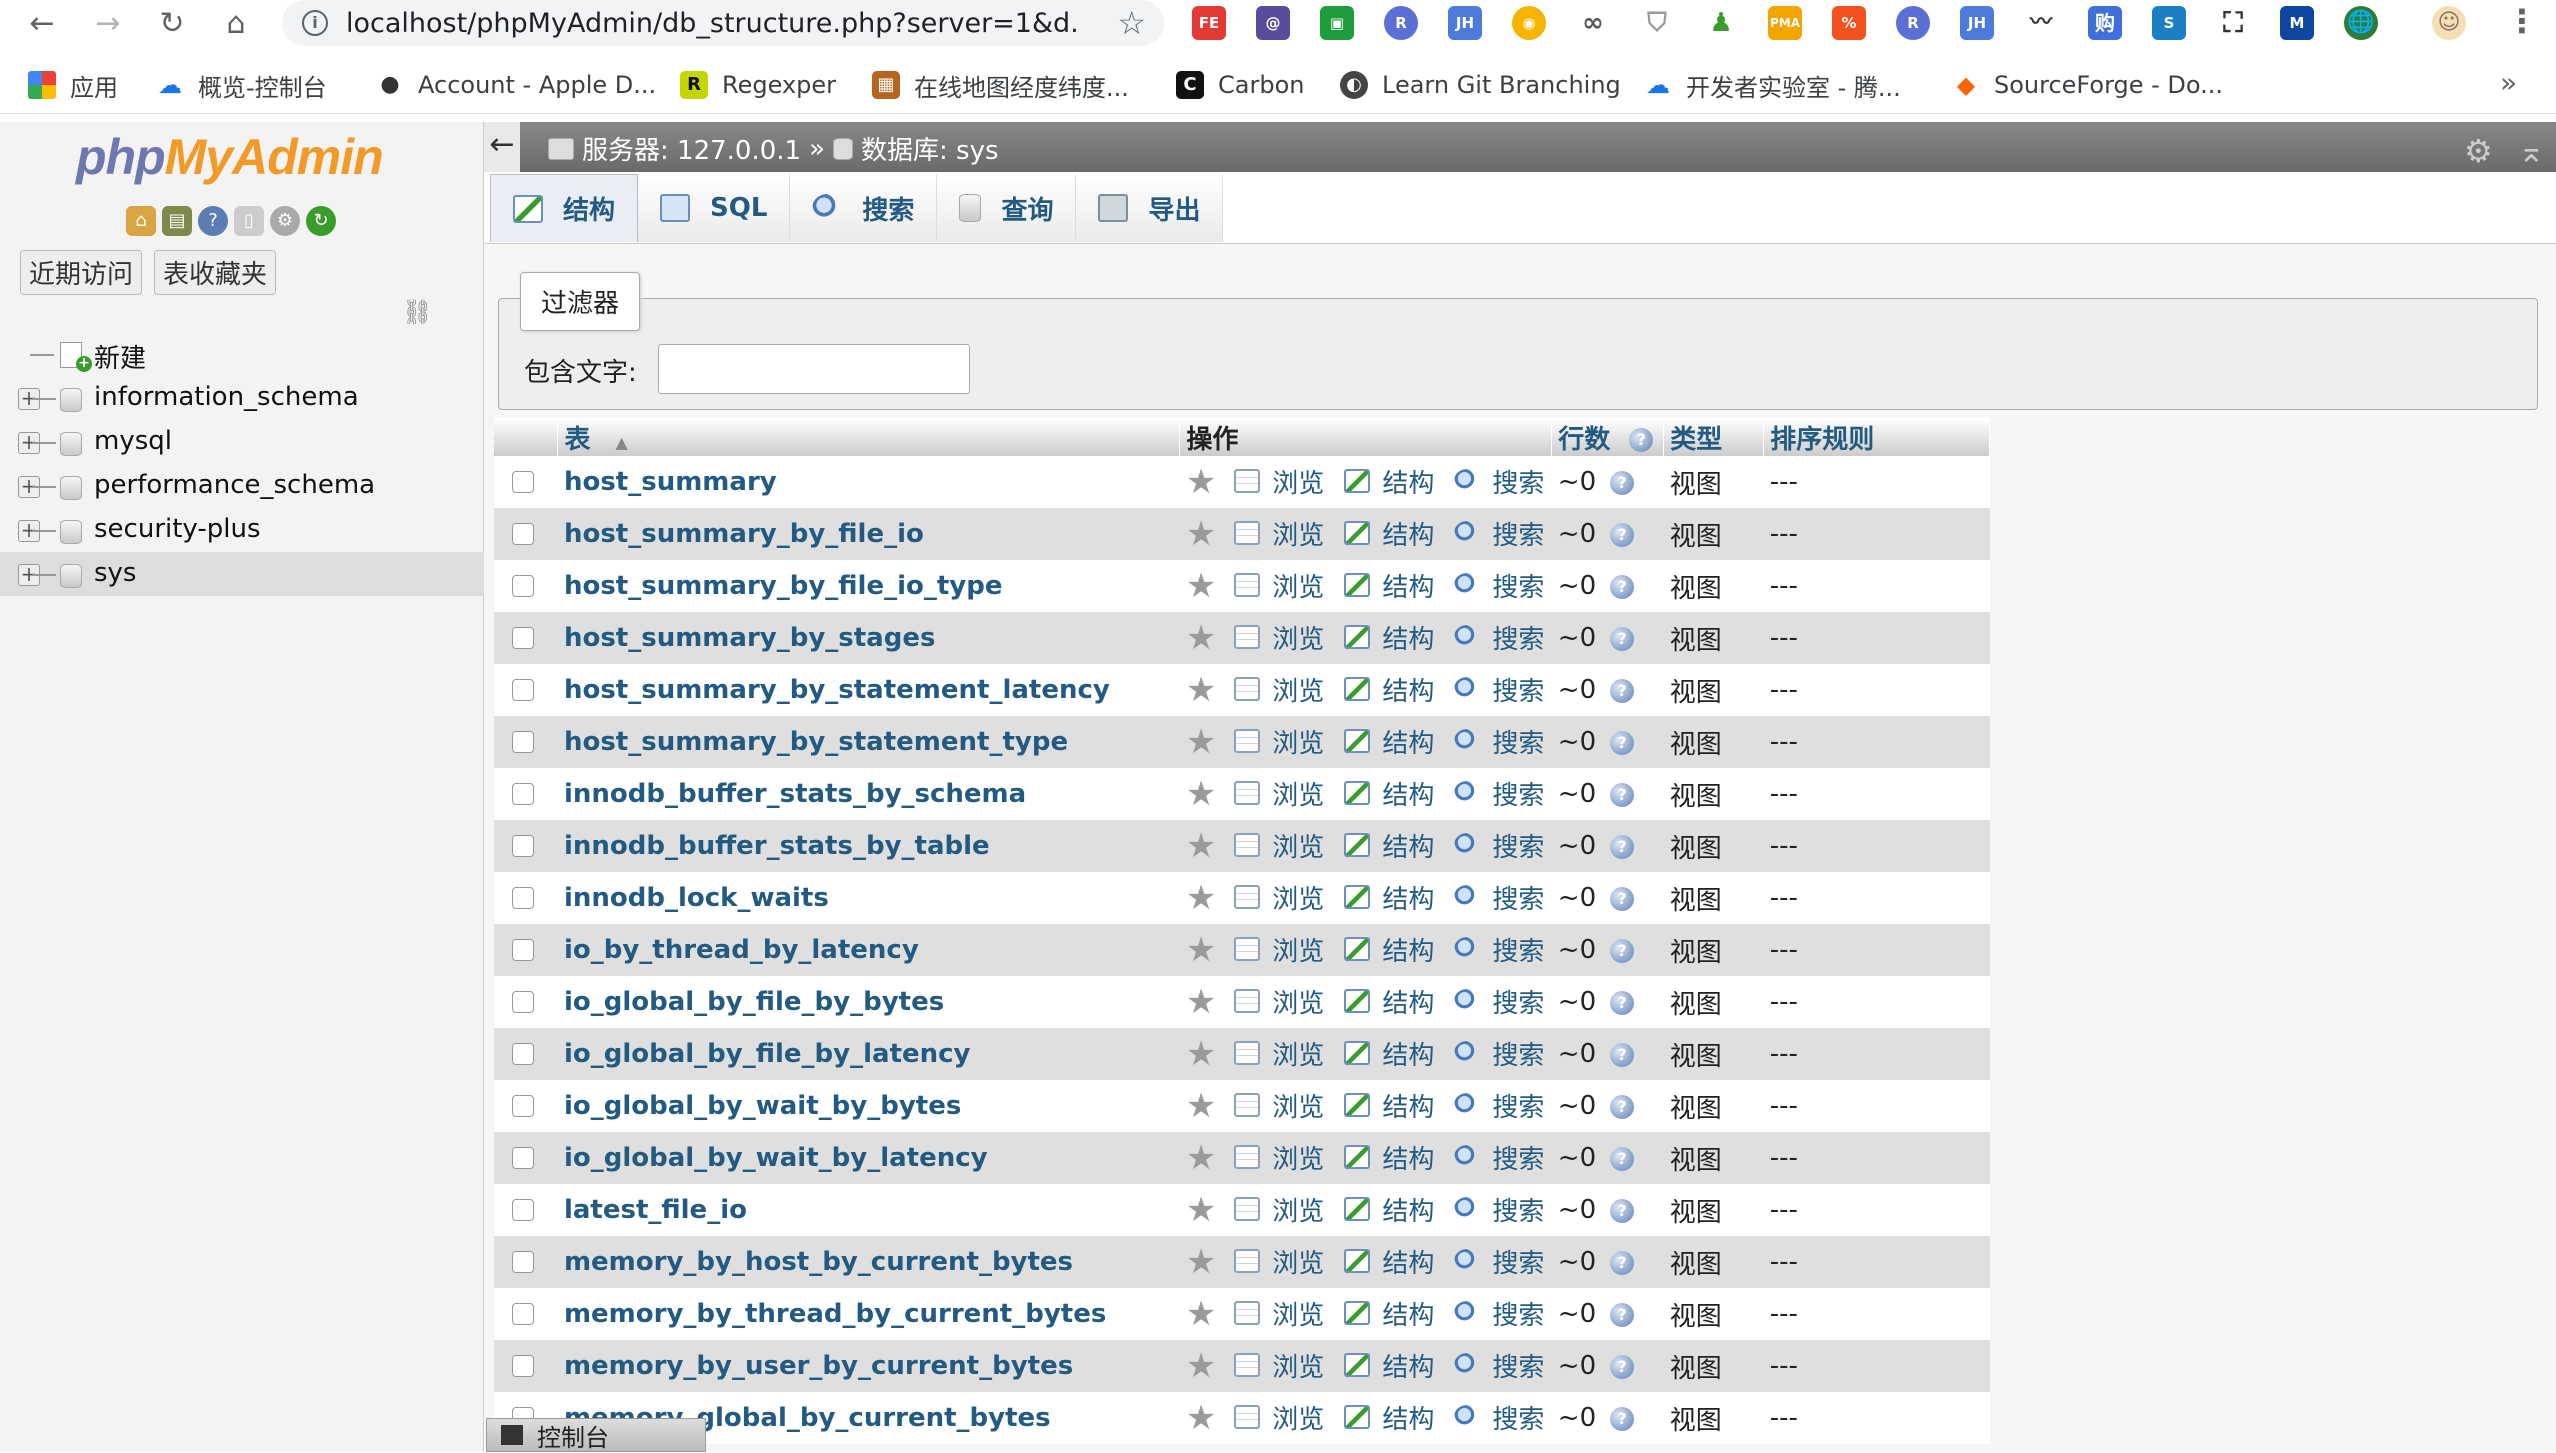  Describe the element at coordinates (1876, 437) in the screenshot. I see `header-collation: 排序规则` at that location.